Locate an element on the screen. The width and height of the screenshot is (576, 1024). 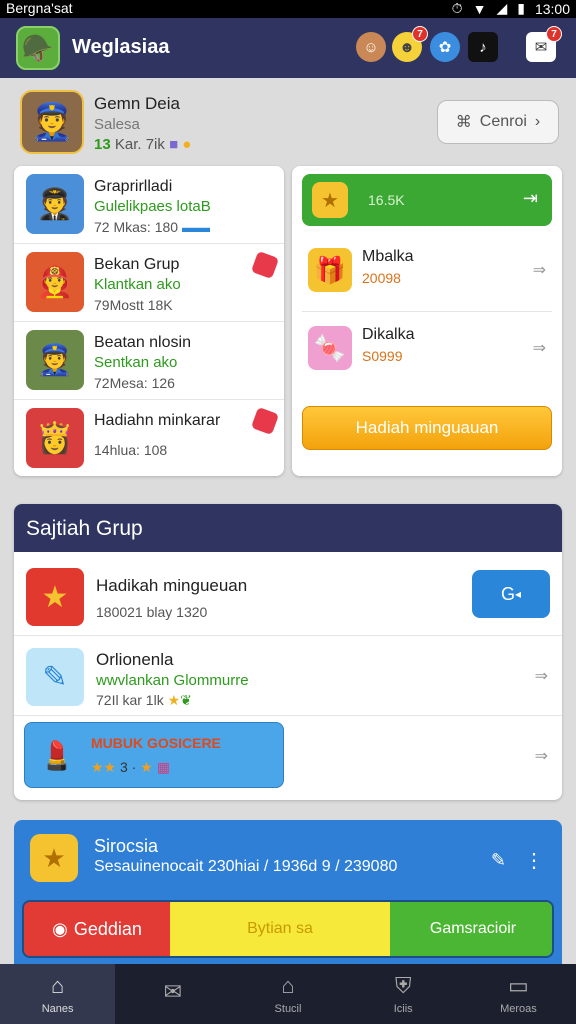
group-item: 👮 Beatan nlosin Sentkan ako 72Mesa: 126 is located at coordinates (149, 361).